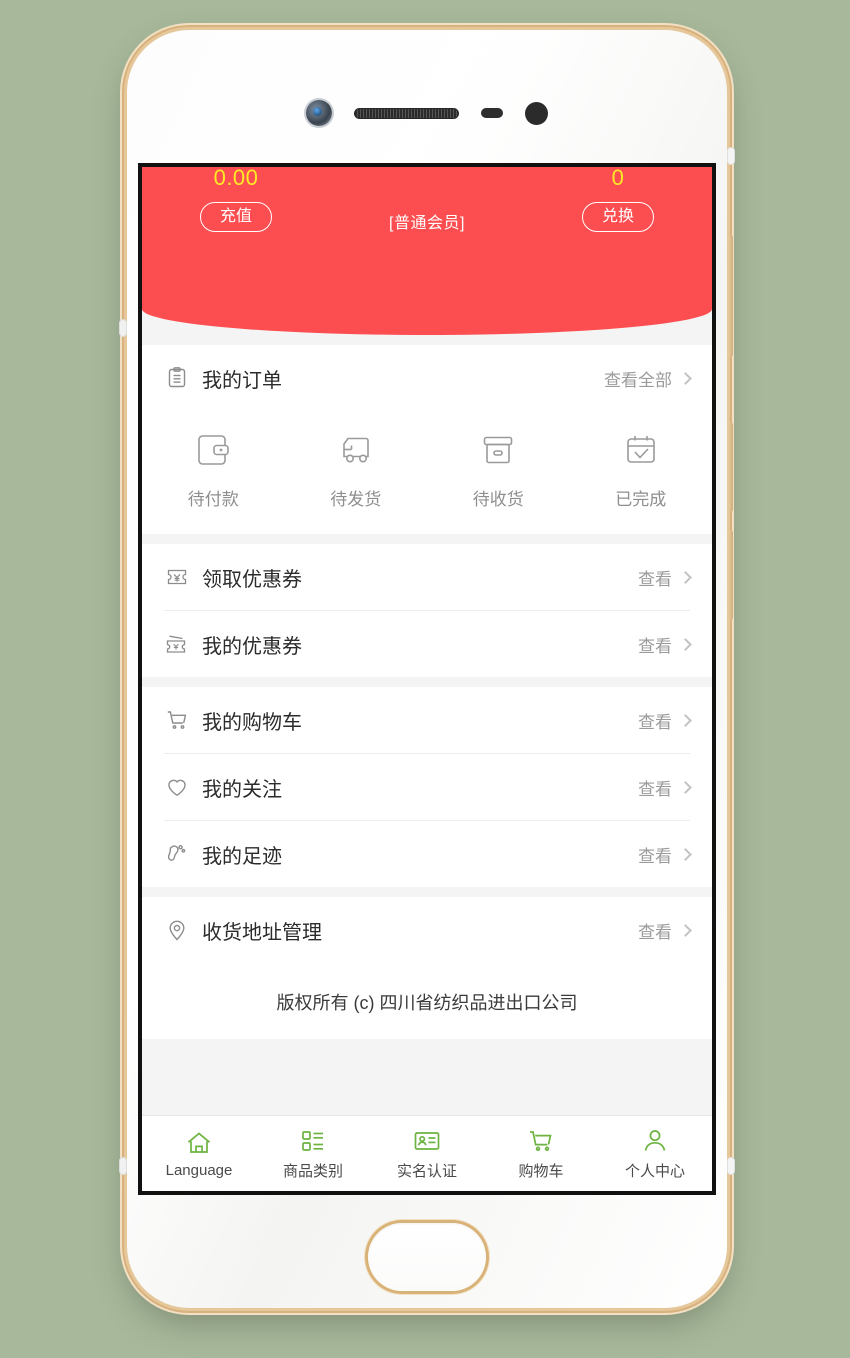 This screenshot has height=1358, width=850. What do you see at coordinates (177, 854) in the screenshot?
I see `footprint-icon` at bounding box center [177, 854].